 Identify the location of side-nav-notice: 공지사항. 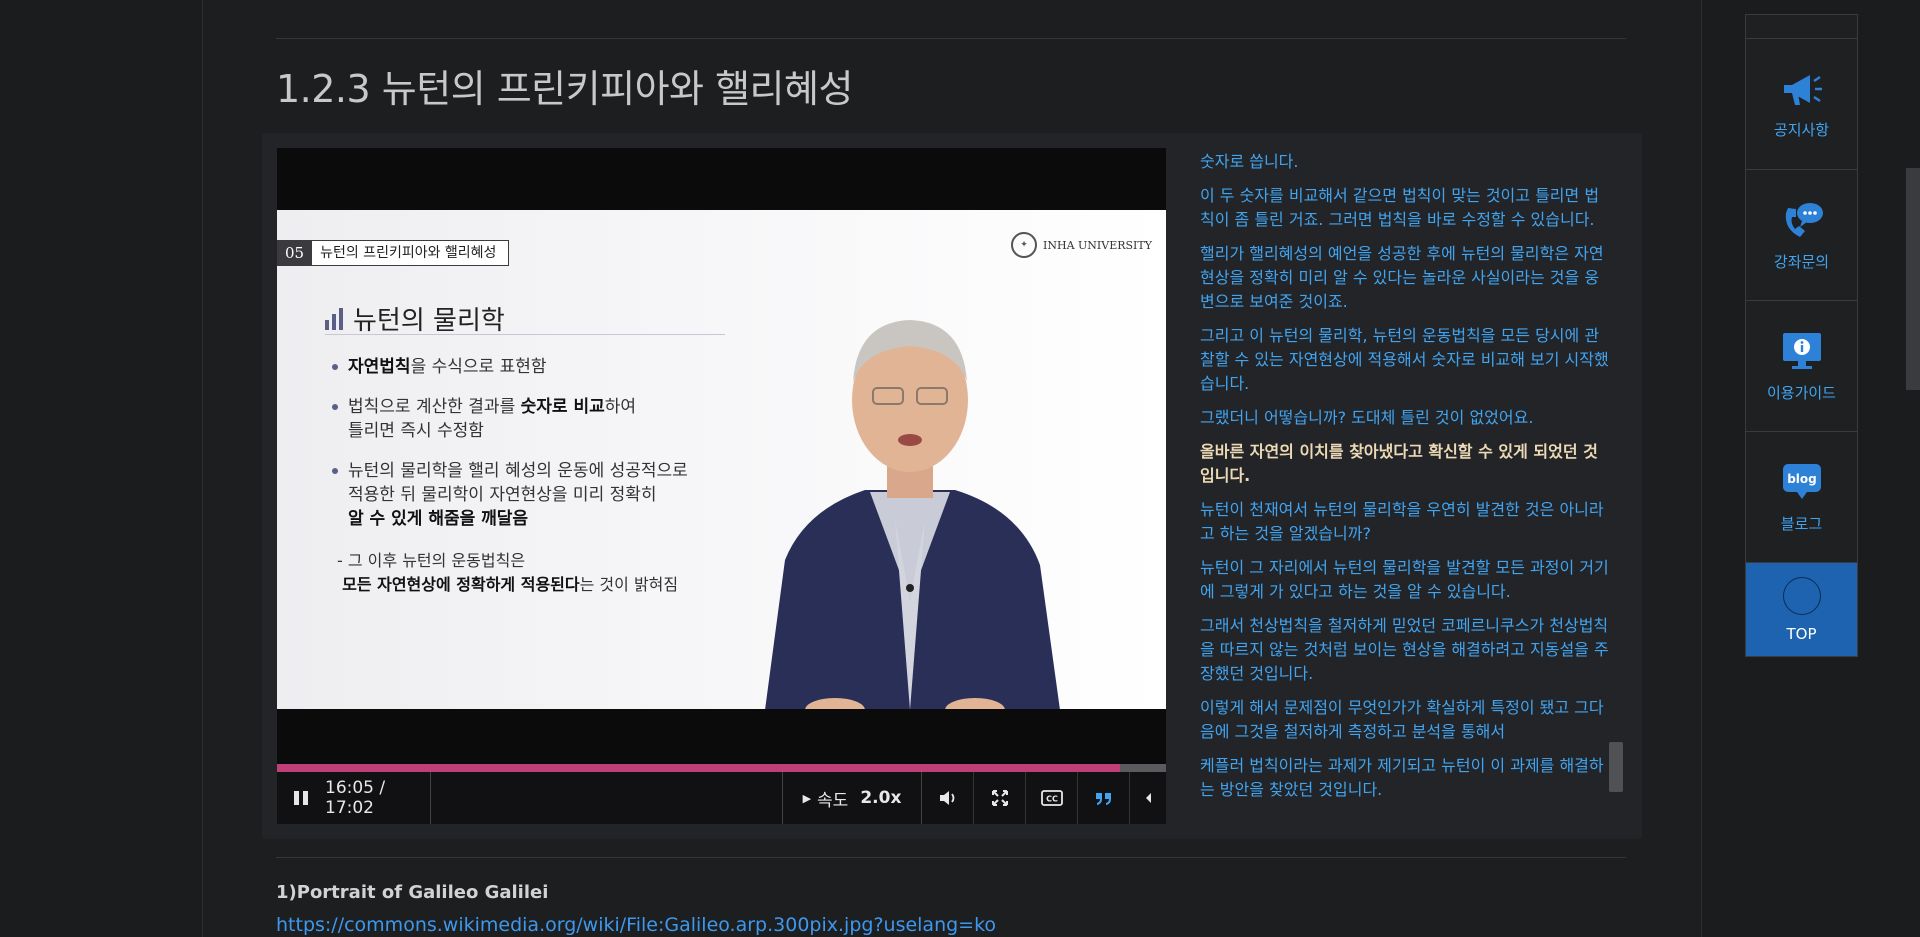
(1801, 104).